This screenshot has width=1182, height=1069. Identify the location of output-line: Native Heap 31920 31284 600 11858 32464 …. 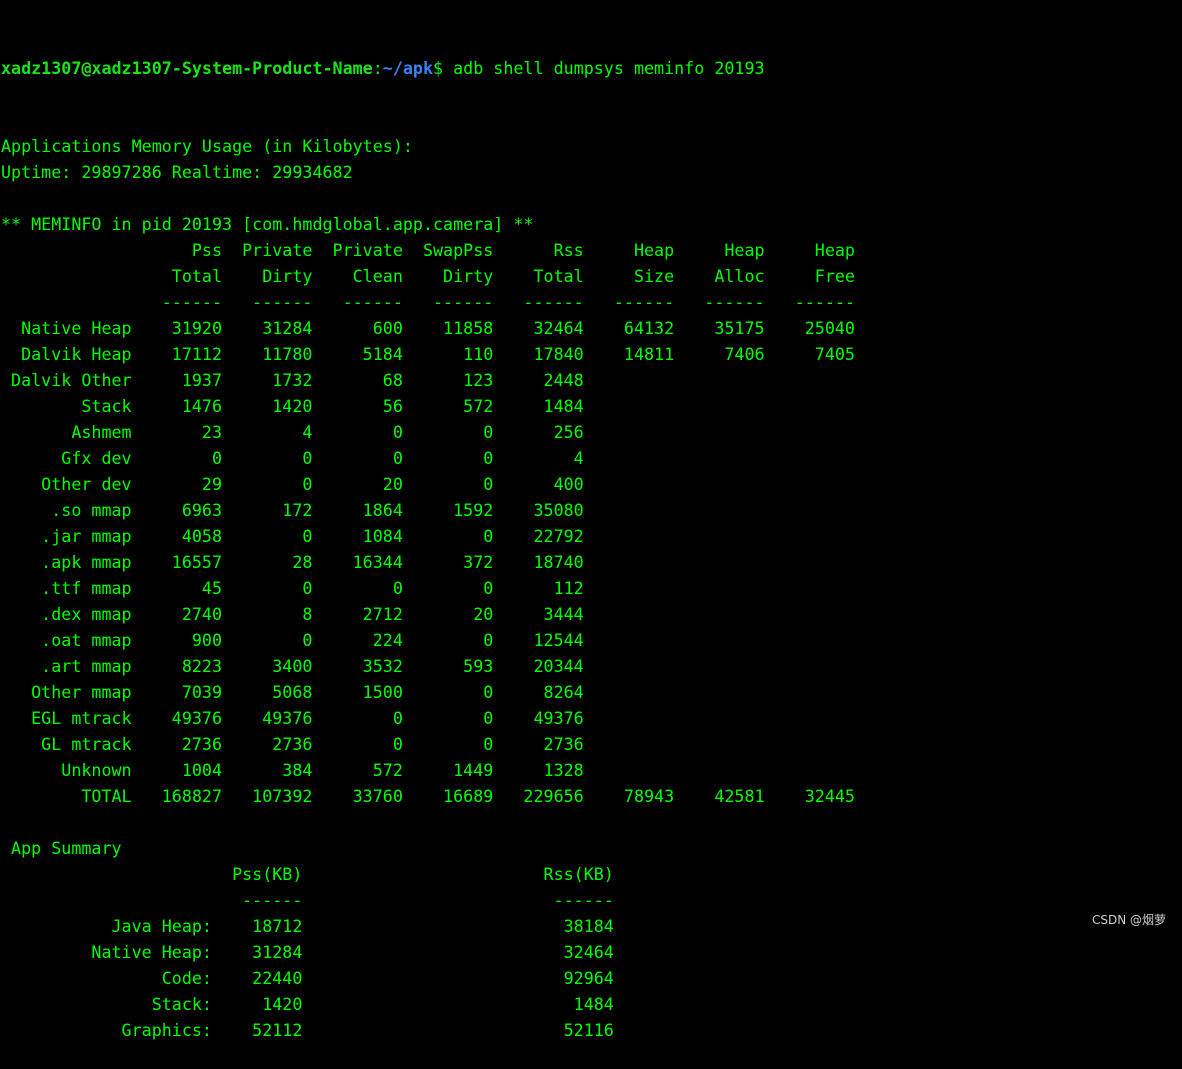
(428, 328).